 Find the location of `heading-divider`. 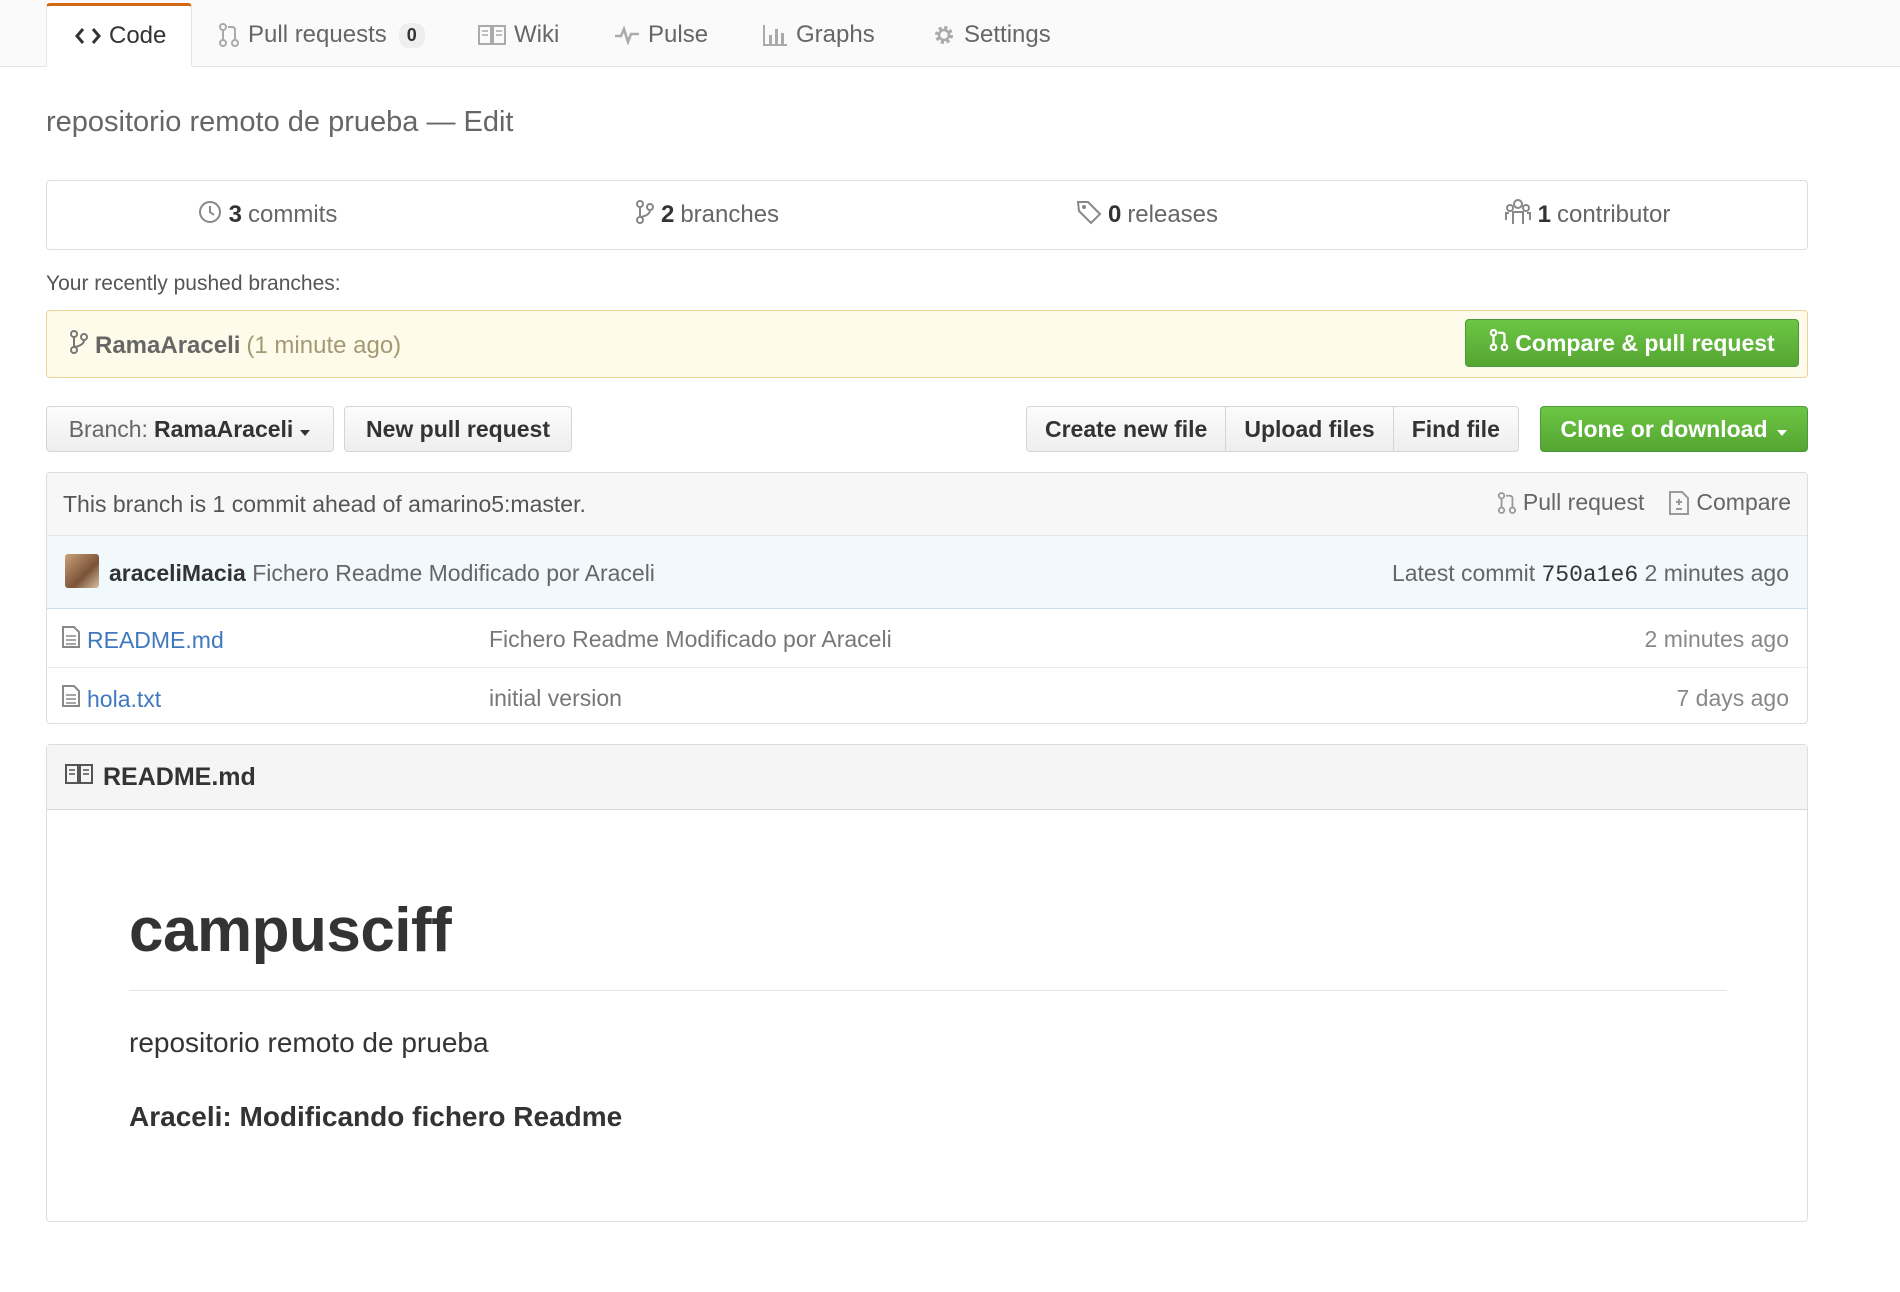

heading-divider is located at coordinates (928, 990).